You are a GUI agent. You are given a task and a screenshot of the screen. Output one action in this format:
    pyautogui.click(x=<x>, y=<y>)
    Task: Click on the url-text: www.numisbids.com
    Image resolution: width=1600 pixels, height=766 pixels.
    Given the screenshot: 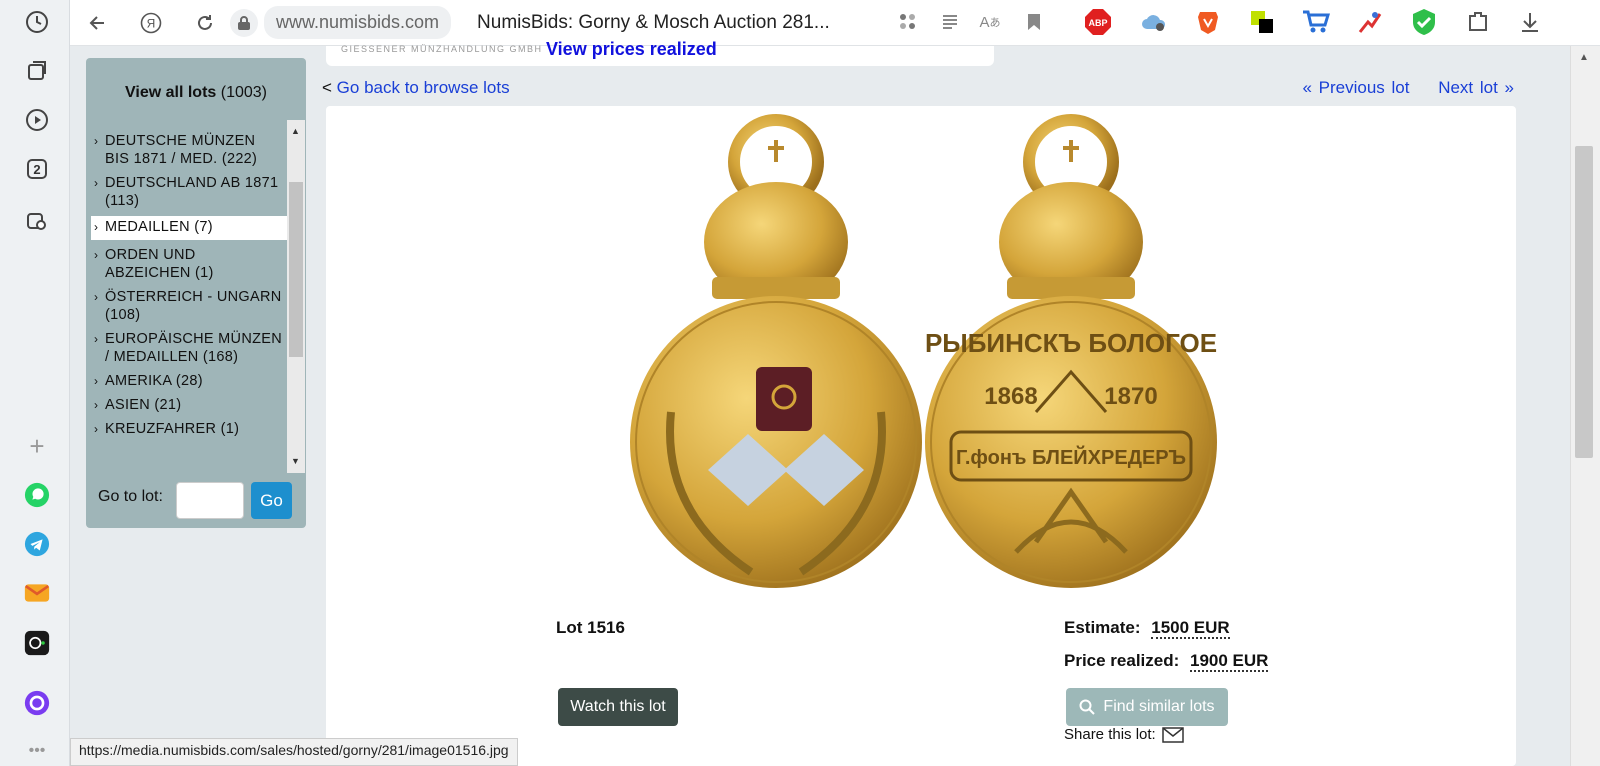 What is the action you would take?
    pyautogui.click(x=358, y=22)
    